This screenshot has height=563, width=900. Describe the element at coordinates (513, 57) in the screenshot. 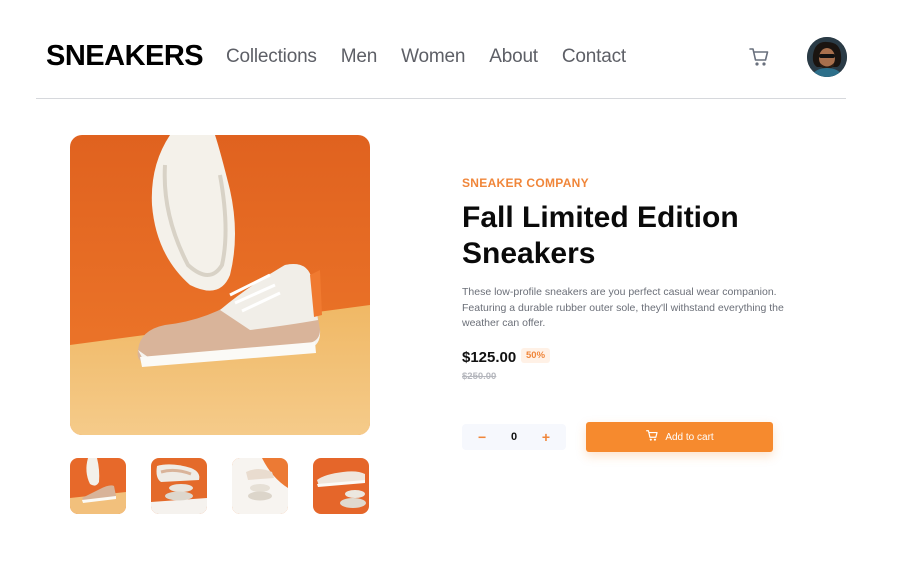

I see `nav-item-about: About` at that location.